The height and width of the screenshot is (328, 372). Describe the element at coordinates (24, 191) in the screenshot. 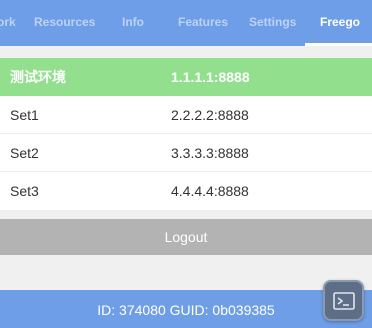

I see `server-name: Set3` at that location.